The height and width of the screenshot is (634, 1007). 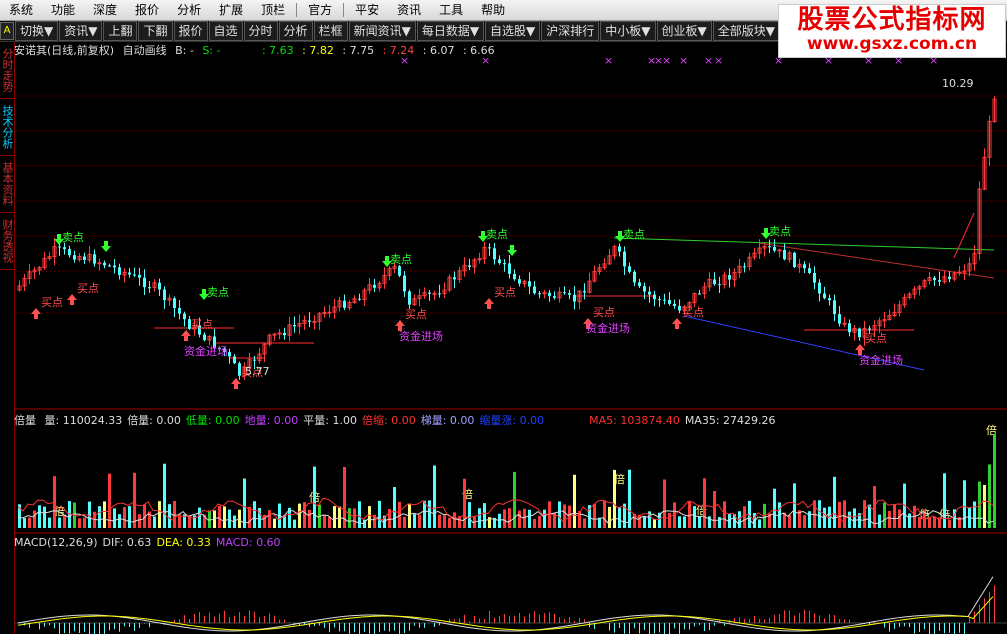 What do you see at coordinates (273, 10) in the screenshot?
I see `menu-item-6: 顶栏` at bounding box center [273, 10].